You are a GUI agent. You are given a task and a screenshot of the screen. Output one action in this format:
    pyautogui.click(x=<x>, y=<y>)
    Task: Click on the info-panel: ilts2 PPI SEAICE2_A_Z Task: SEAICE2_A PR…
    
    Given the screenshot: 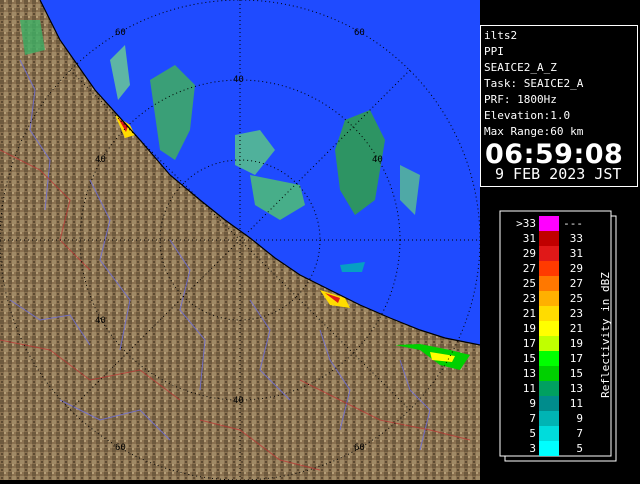 What is the action you would take?
    pyautogui.click(x=559, y=106)
    